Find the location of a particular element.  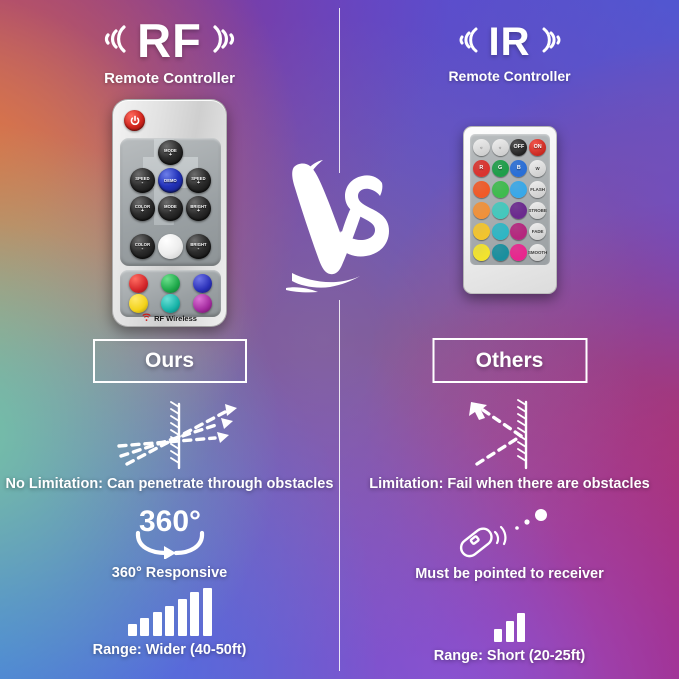

rf-signal-bars is located at coordinates (169, 612).